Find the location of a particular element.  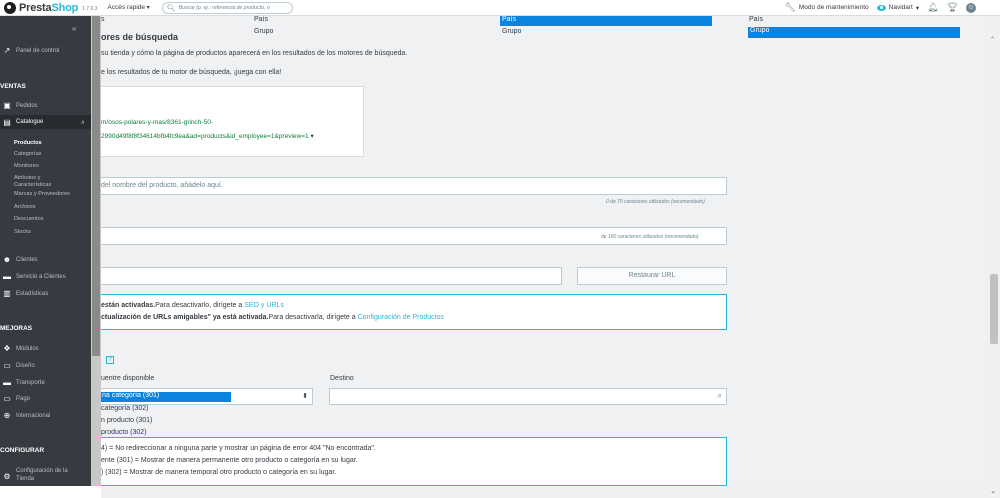

account-icon: ☺ is located at coordinates (971, 7).